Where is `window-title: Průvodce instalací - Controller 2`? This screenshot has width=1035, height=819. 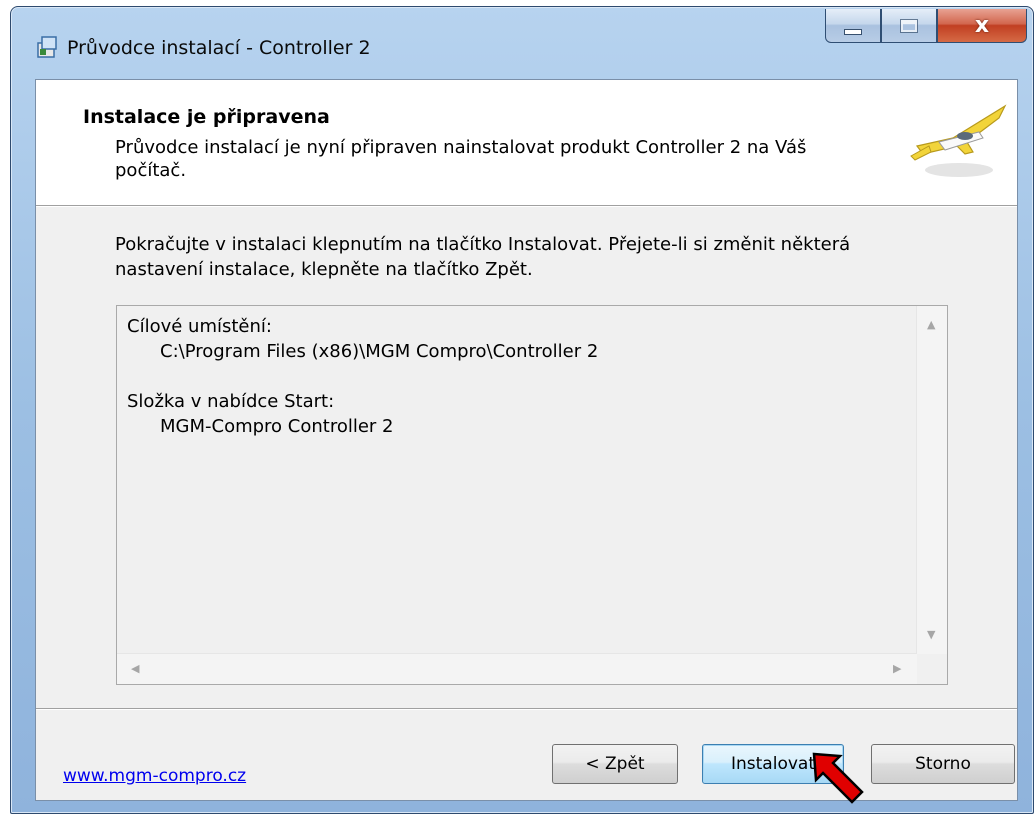
window-title: Průvodce instalací - Controller 2 is located at coordinates (219, 48).